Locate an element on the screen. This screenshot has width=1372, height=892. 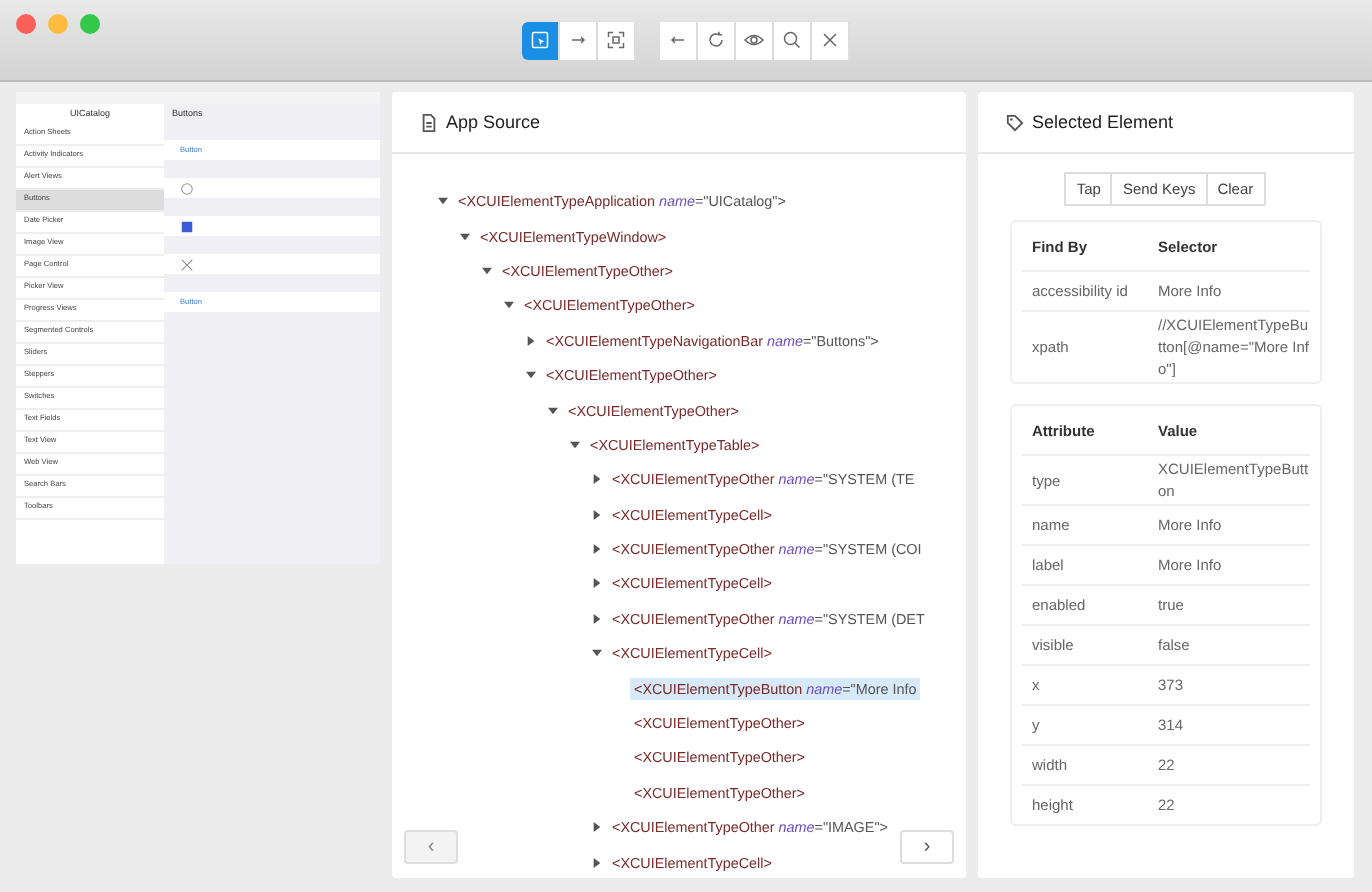
document-icon is located at coordinates (429, 122).